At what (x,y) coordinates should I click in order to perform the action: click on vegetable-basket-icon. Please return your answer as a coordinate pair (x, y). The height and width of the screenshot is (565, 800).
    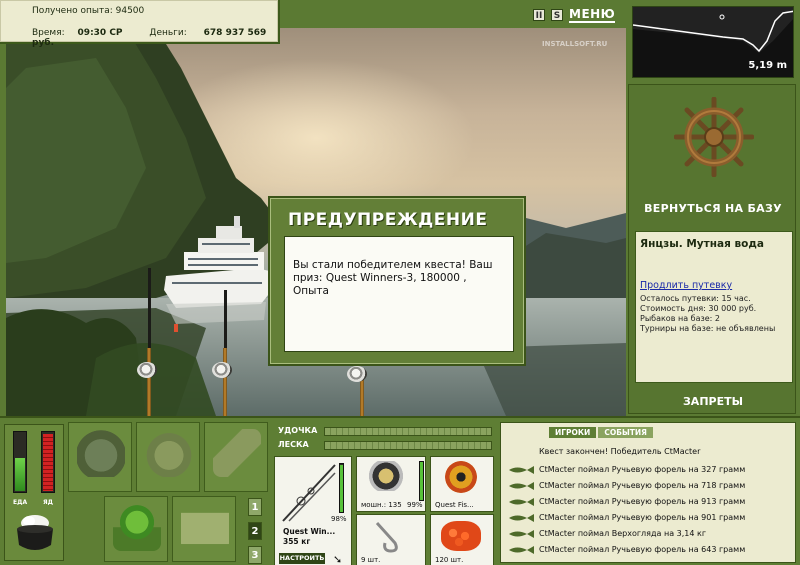
    Looking at the image, I should click on (137, 527).